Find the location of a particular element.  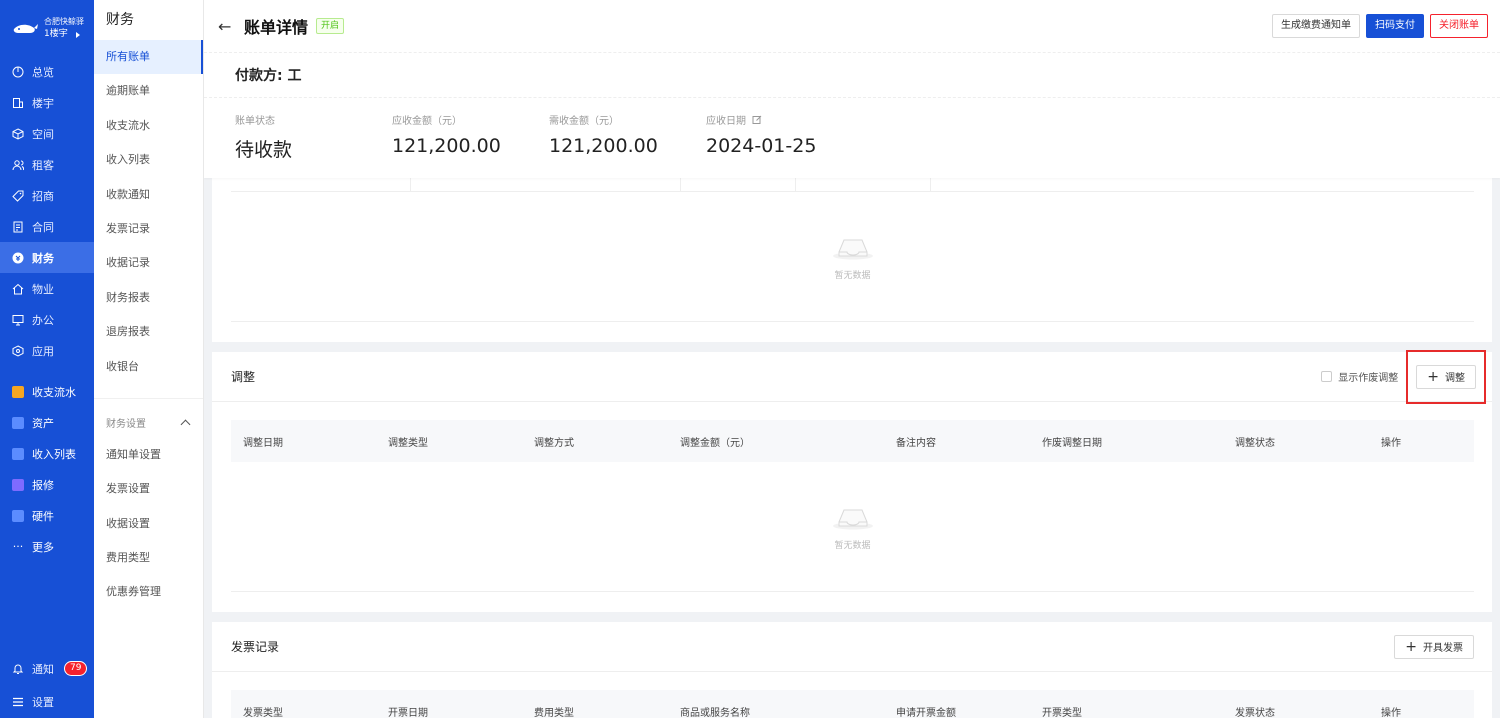

settings-item-2: 收据设置 is located at coordinates (148, 524).